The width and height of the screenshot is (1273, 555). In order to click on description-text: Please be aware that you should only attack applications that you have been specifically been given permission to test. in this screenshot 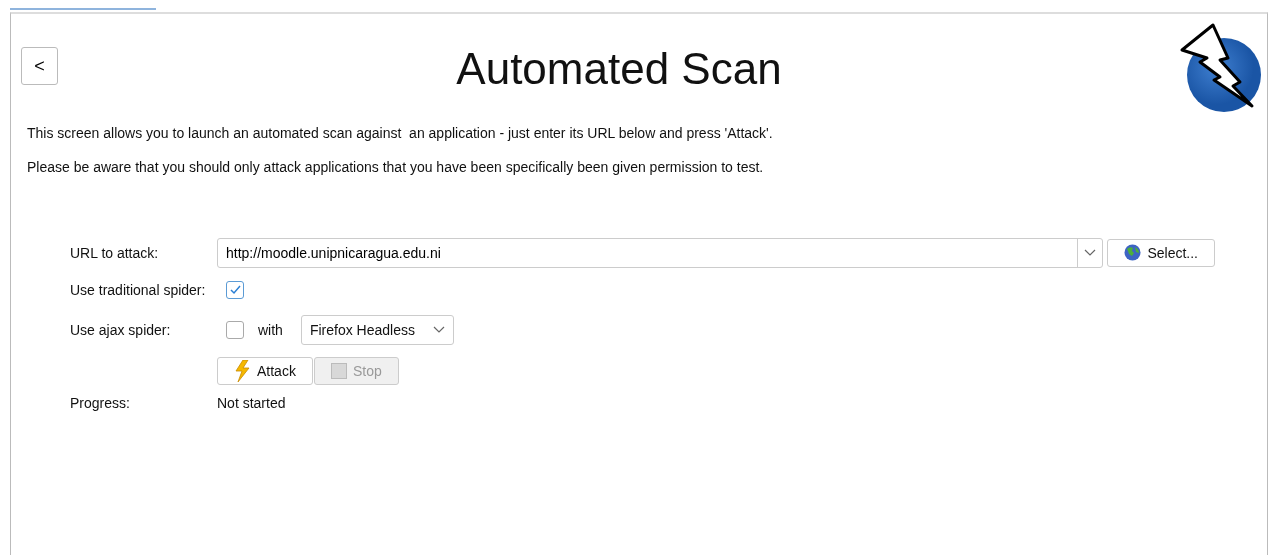, I will do `click(396, 167)`.